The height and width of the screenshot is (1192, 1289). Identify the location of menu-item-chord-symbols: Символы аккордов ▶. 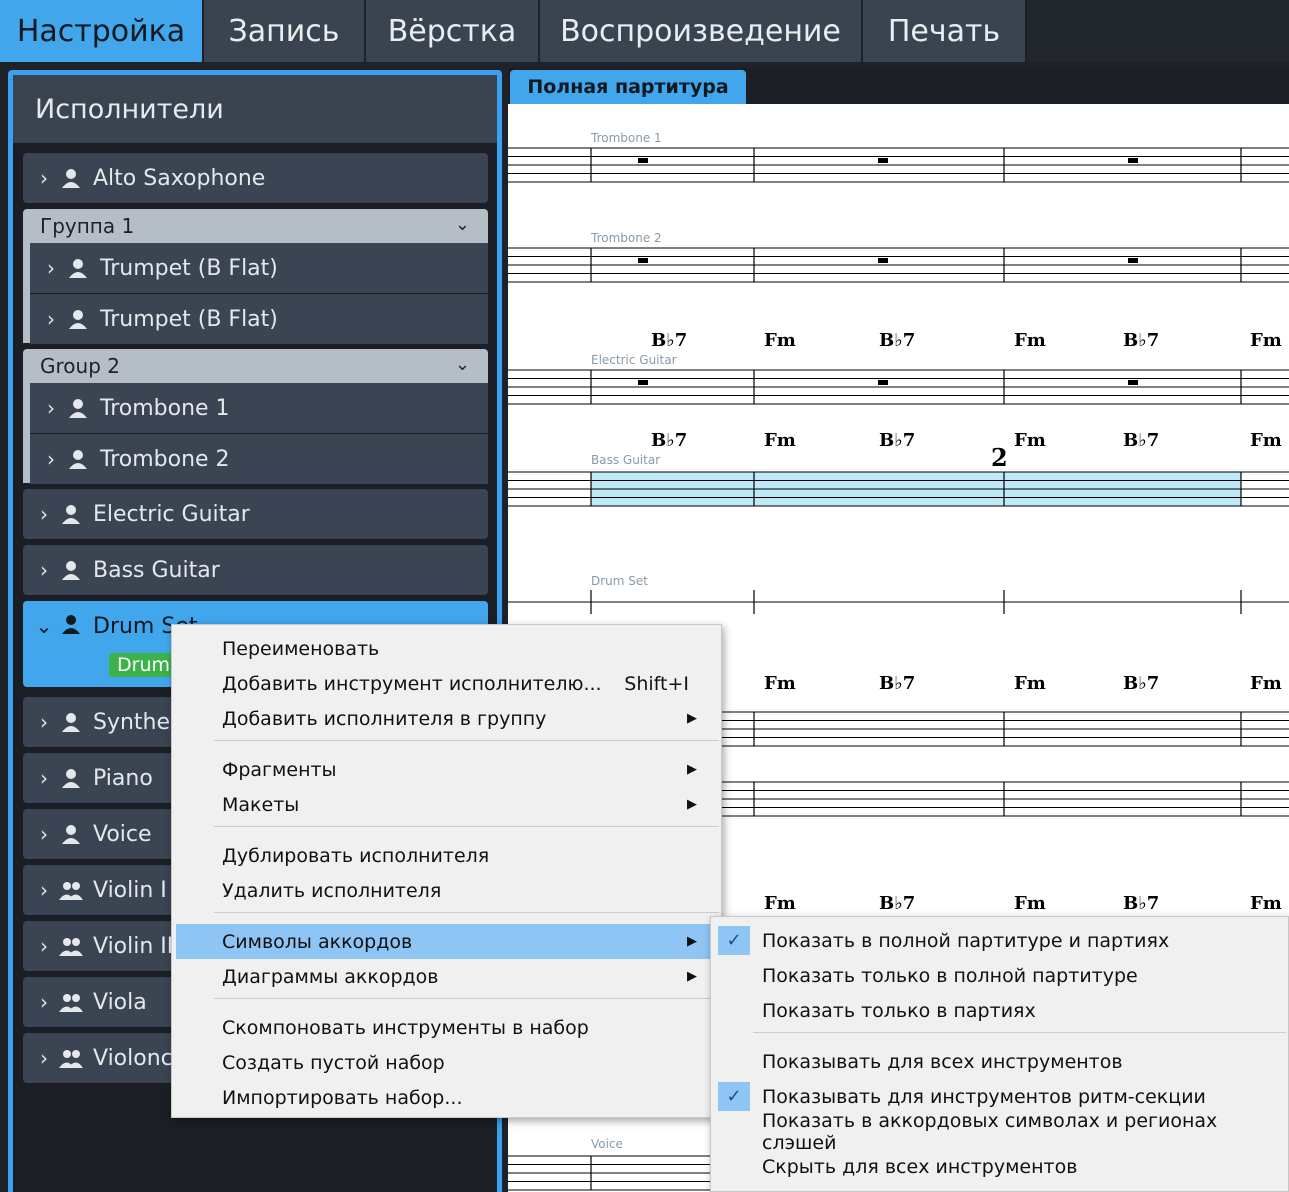
(447, 941).